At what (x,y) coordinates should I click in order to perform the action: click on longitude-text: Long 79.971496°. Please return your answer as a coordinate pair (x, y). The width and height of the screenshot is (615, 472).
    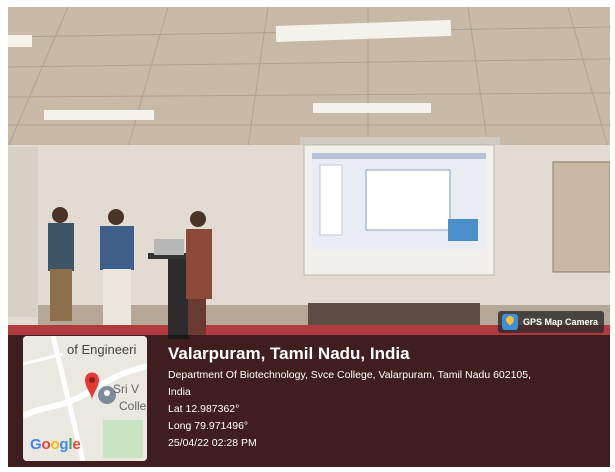
    Looking at the image, I should click on (208, 426).